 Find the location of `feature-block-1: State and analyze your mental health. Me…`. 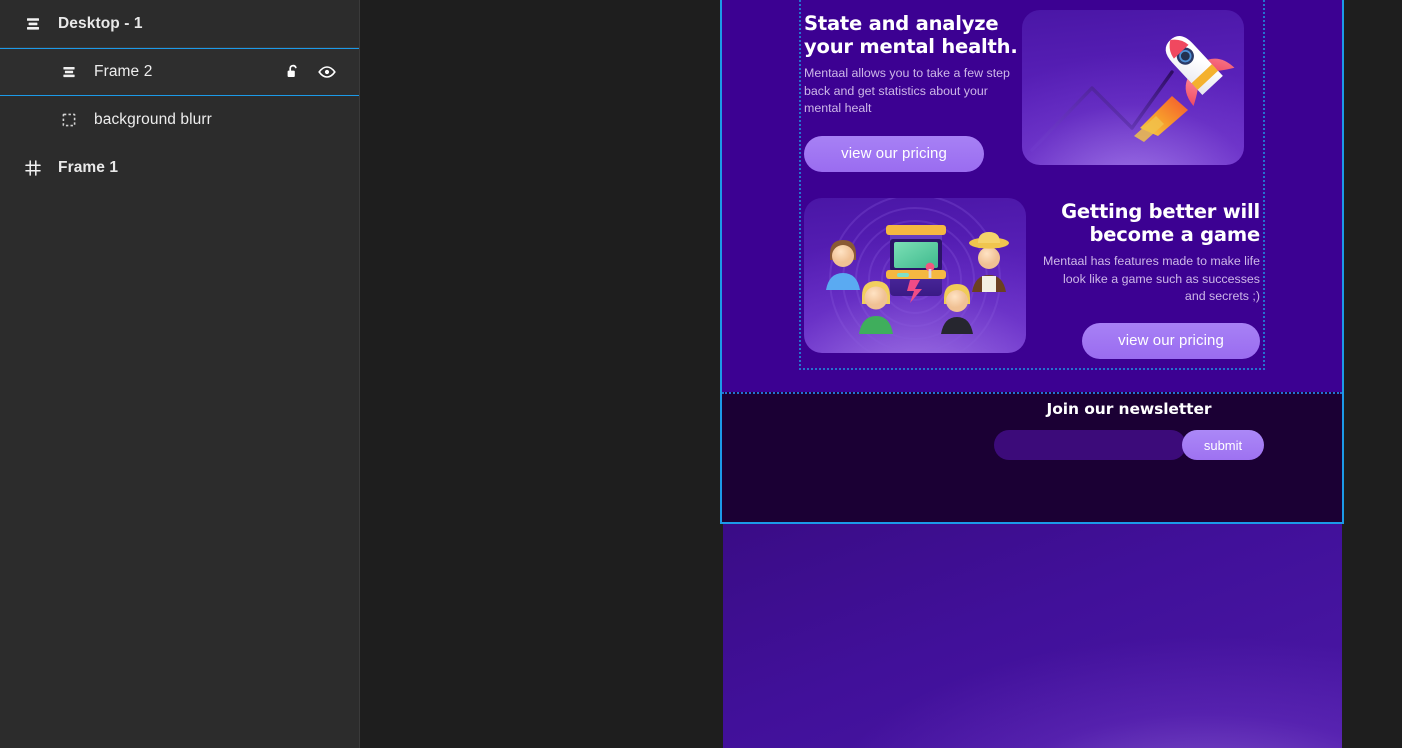

feature-block-1: State and analyze your mental health. Me… is located at coordinates (1032, 95).